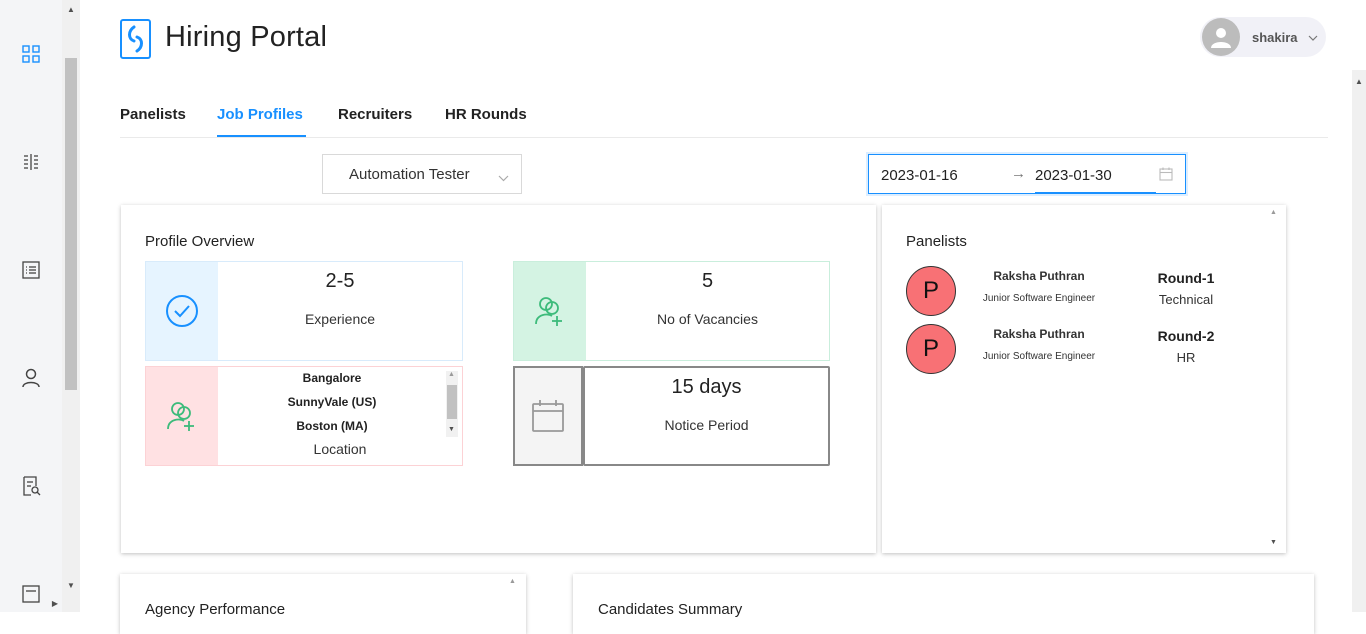 The height and width of the screenshot is (634, 1366). What do you see at coordinates (375, 114) in the screenshot?
I see `tab-recruiters: Recruiters` at bounding box center [375, 114].